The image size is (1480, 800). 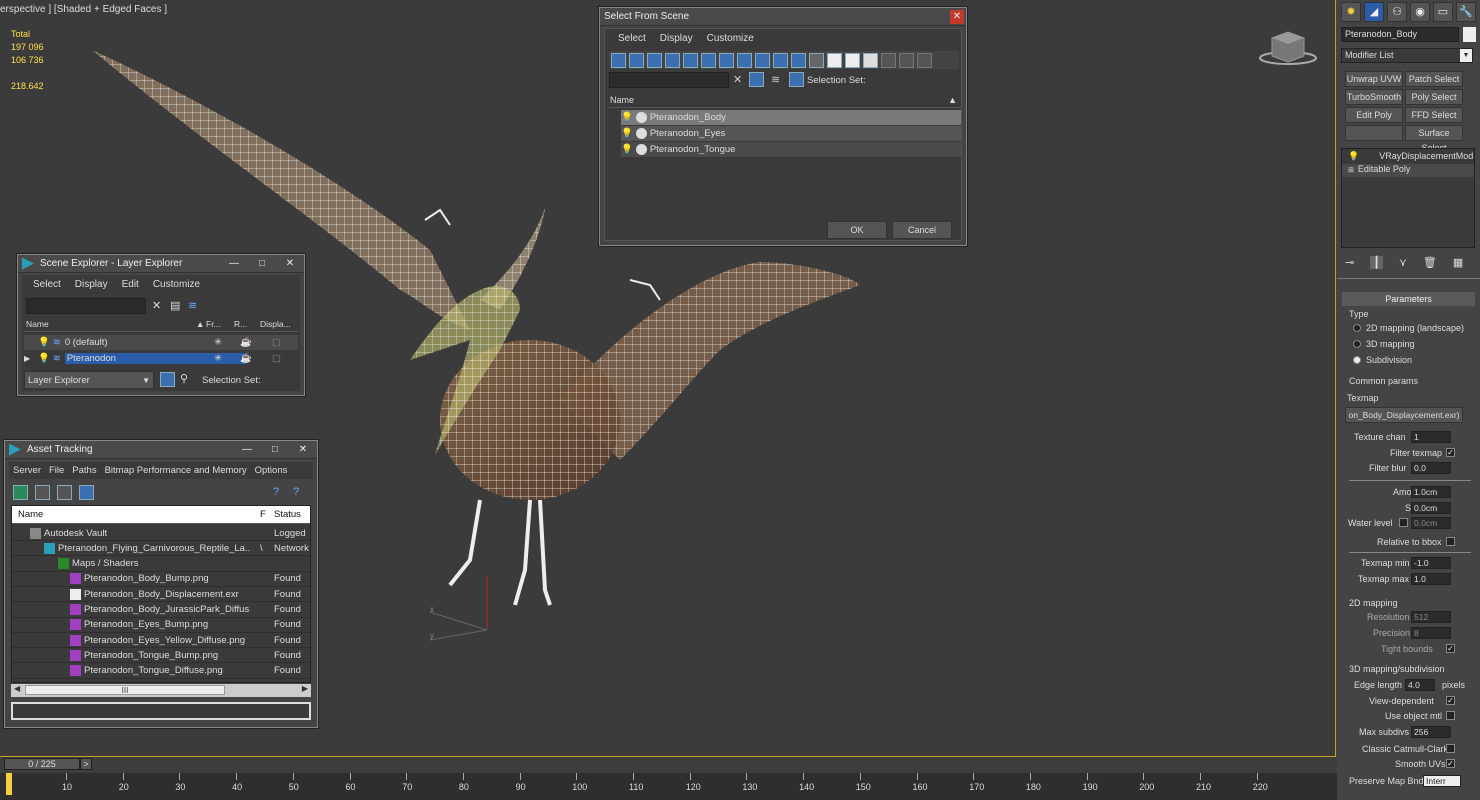 What do you see at coordinates (91, 284) in the screenshot?
I see `menu-display: Display` at bounding box center [91, 284].